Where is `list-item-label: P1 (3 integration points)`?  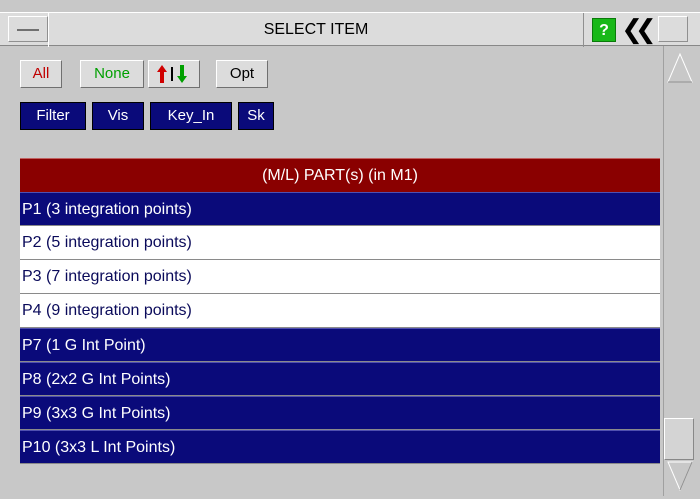
list-item-label: P1 (3 integration points) is located at coordinates (107, 209).